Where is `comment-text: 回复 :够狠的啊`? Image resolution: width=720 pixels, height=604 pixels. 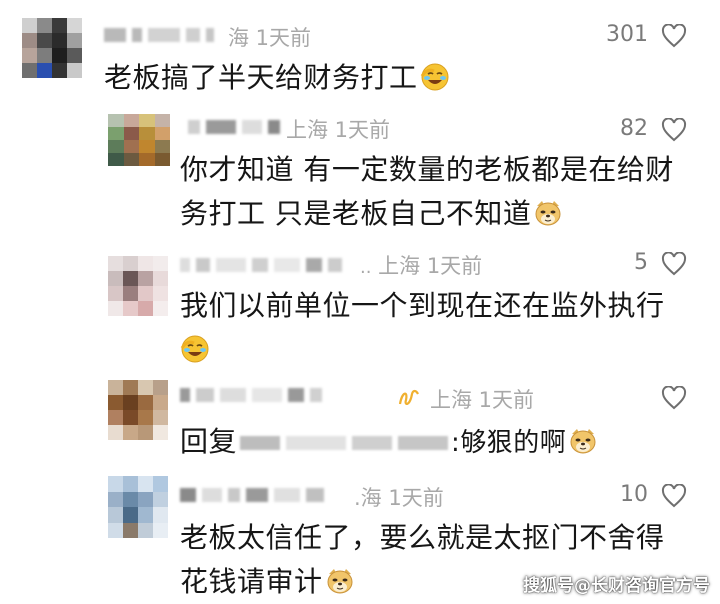
comment-text: 回复 :够狠的啊 is located at coordinates (440, 442).